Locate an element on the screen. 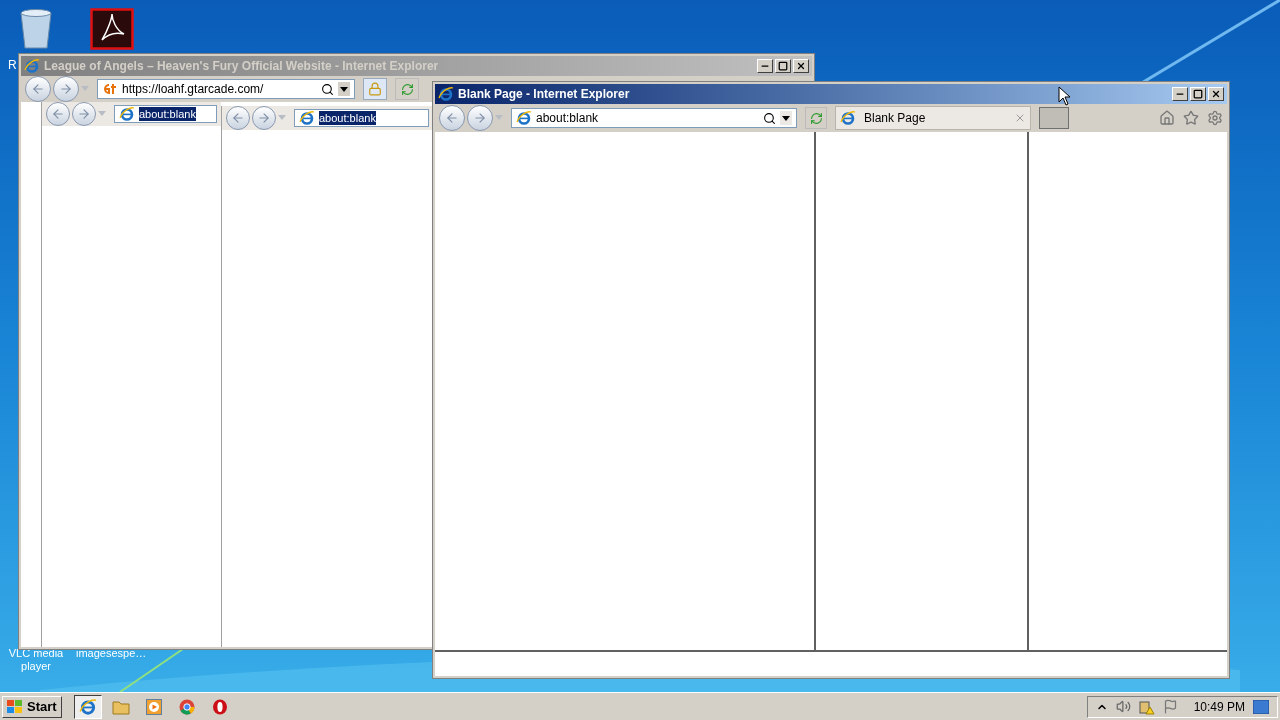 The width and height of the screenshot is (1280, 720). media-player-icon is located at coordinates (153, 706).